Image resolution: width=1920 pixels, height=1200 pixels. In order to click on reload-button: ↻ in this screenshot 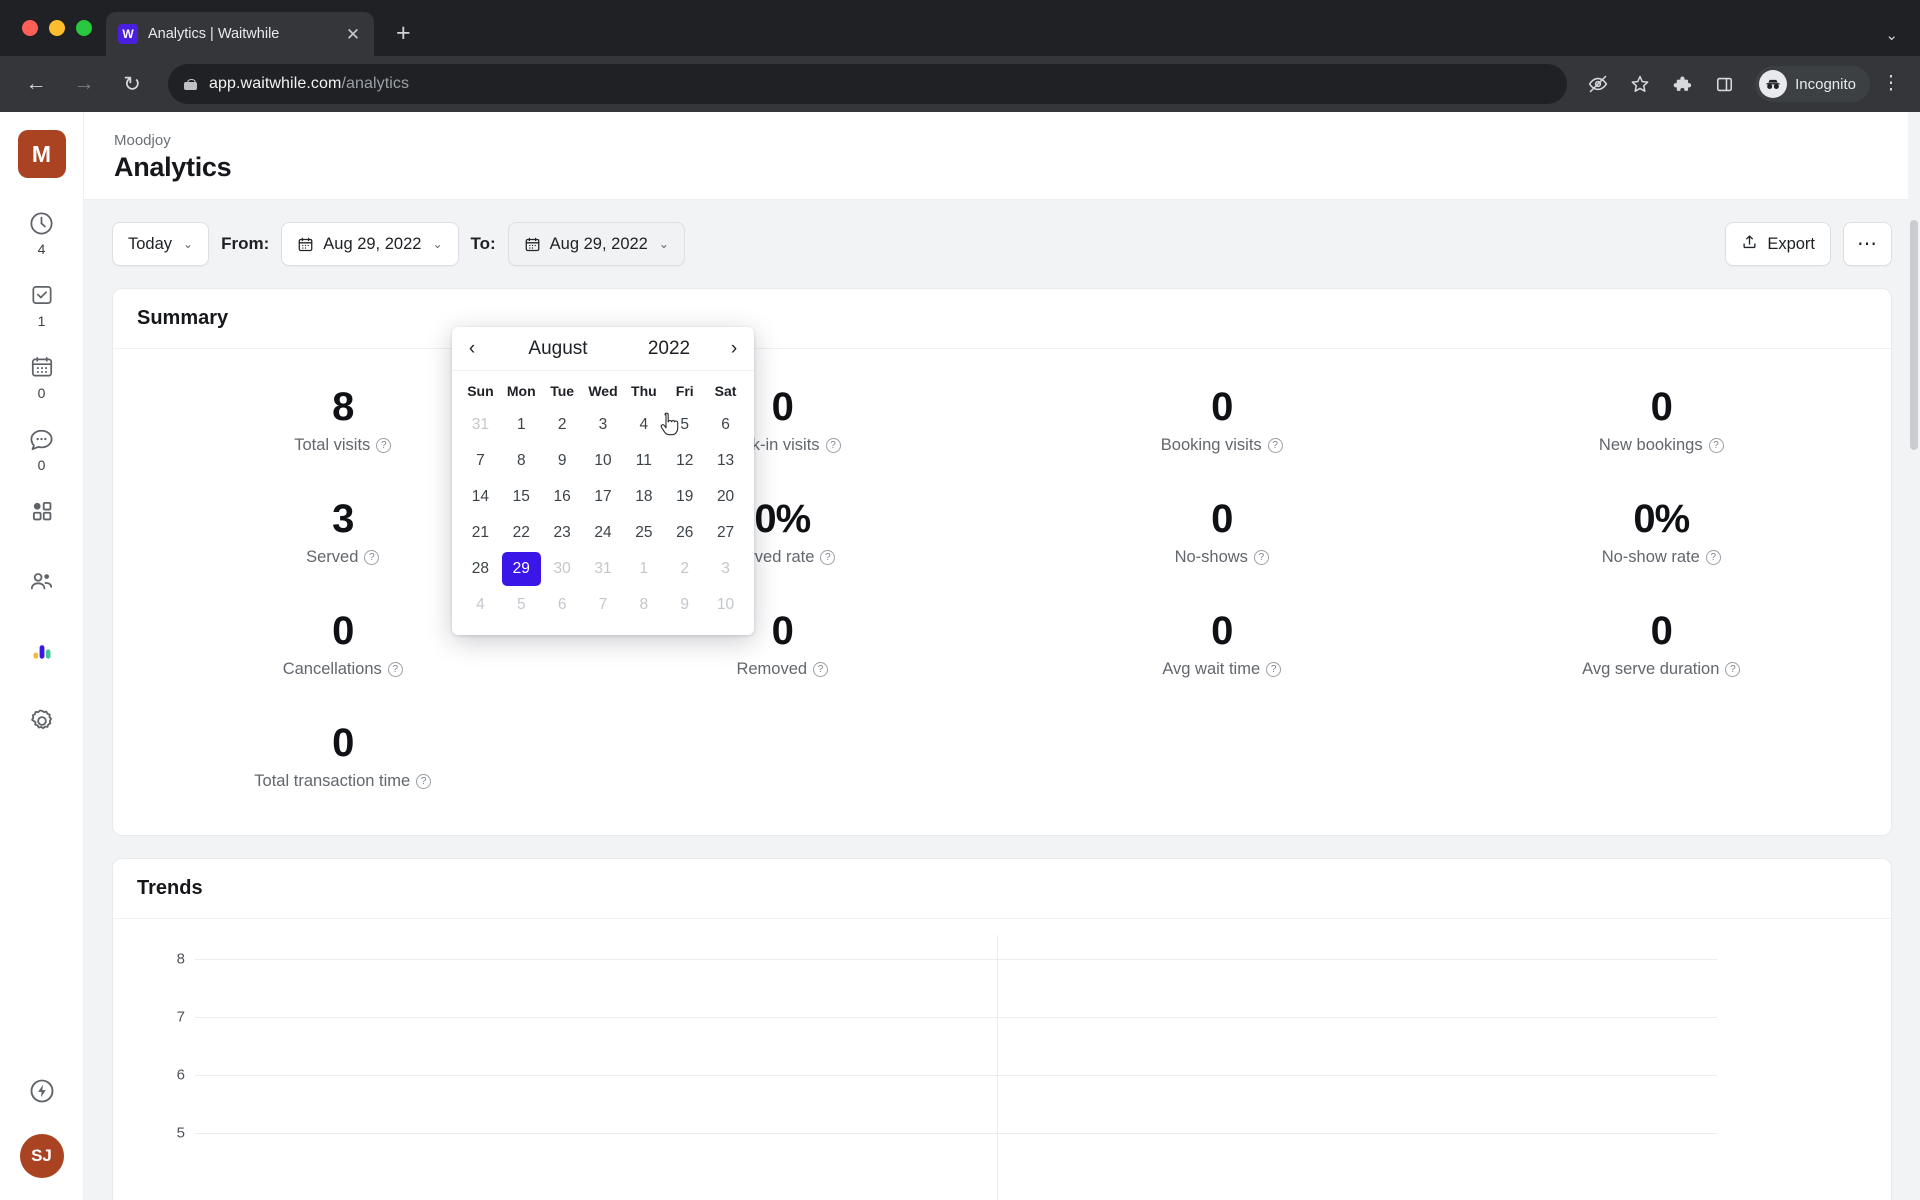, I will do `click(132, 84)`.